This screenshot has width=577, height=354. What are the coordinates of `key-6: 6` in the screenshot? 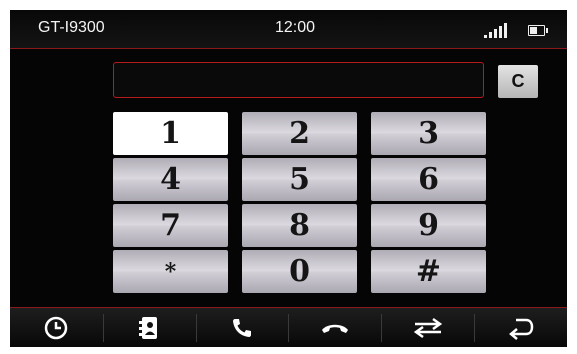 It's located at (428, 179).